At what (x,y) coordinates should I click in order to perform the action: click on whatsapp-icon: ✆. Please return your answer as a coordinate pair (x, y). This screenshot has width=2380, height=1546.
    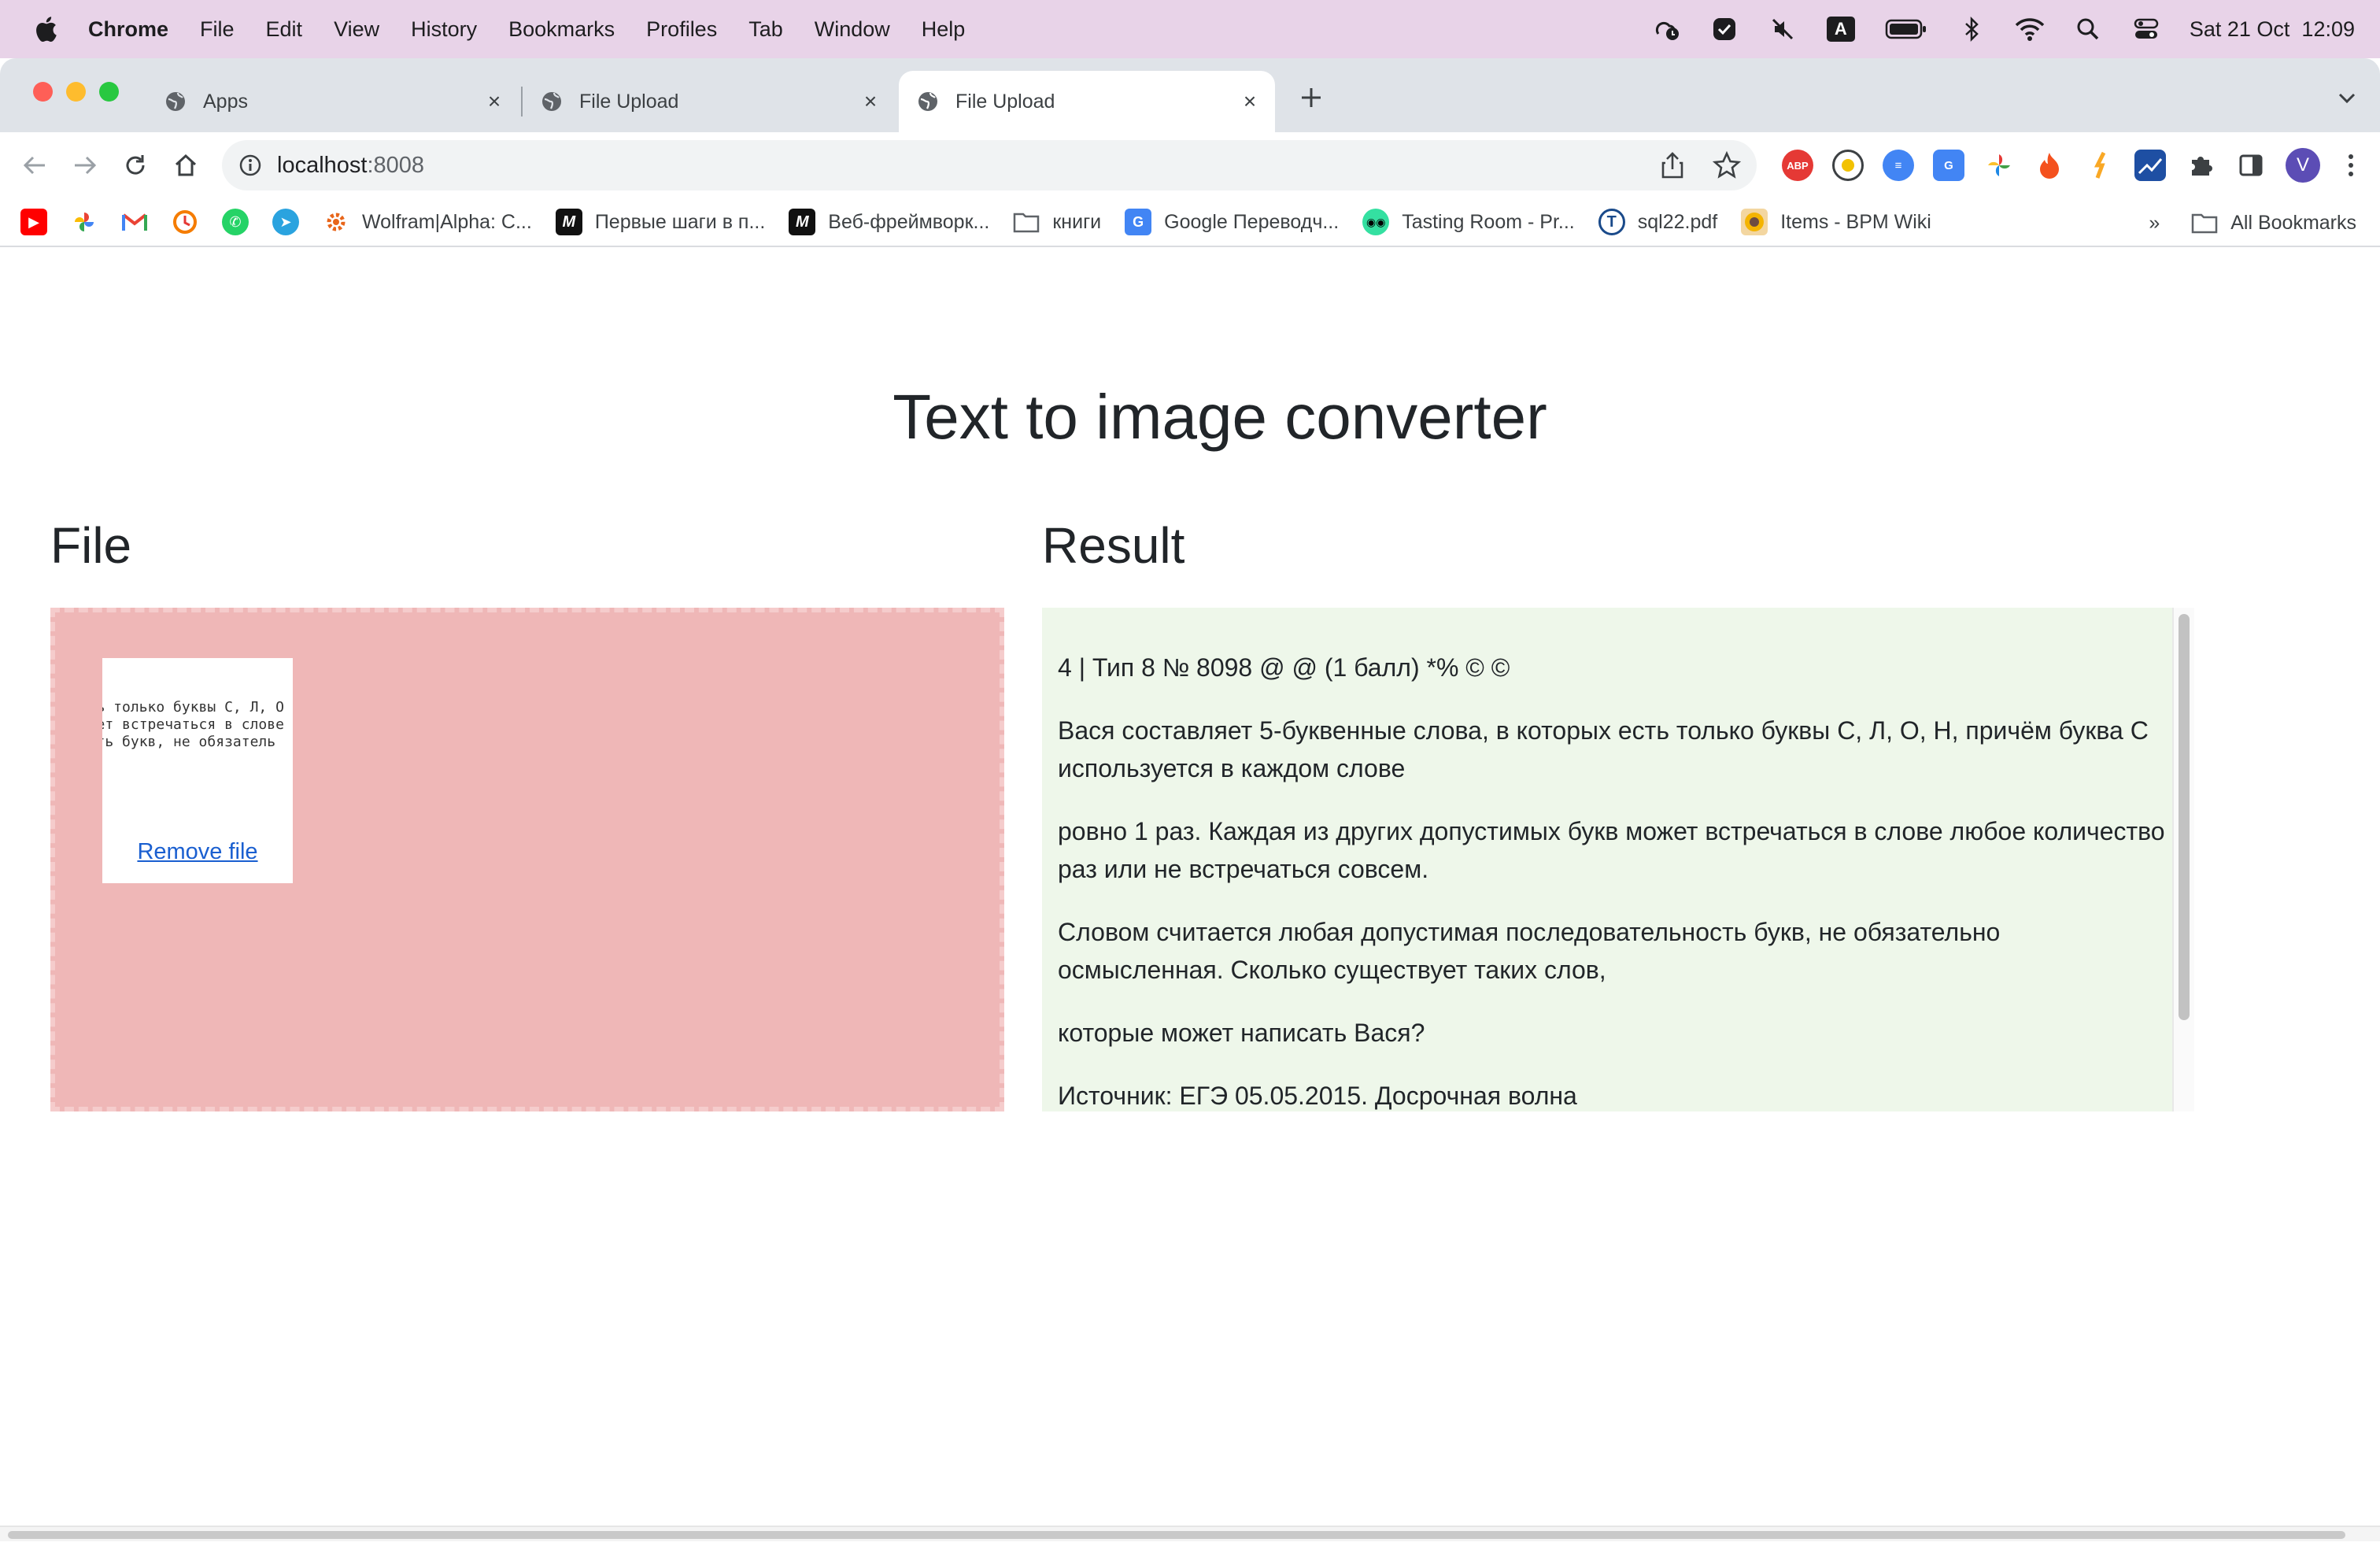
    Looking at the image, I should click on (235, 222).